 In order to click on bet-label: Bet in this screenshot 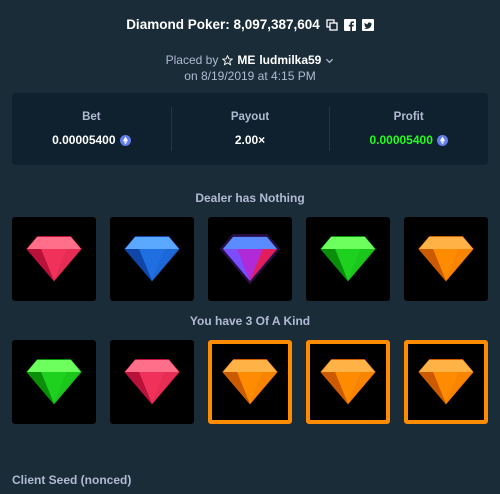, I will do `click(91, 117)`.